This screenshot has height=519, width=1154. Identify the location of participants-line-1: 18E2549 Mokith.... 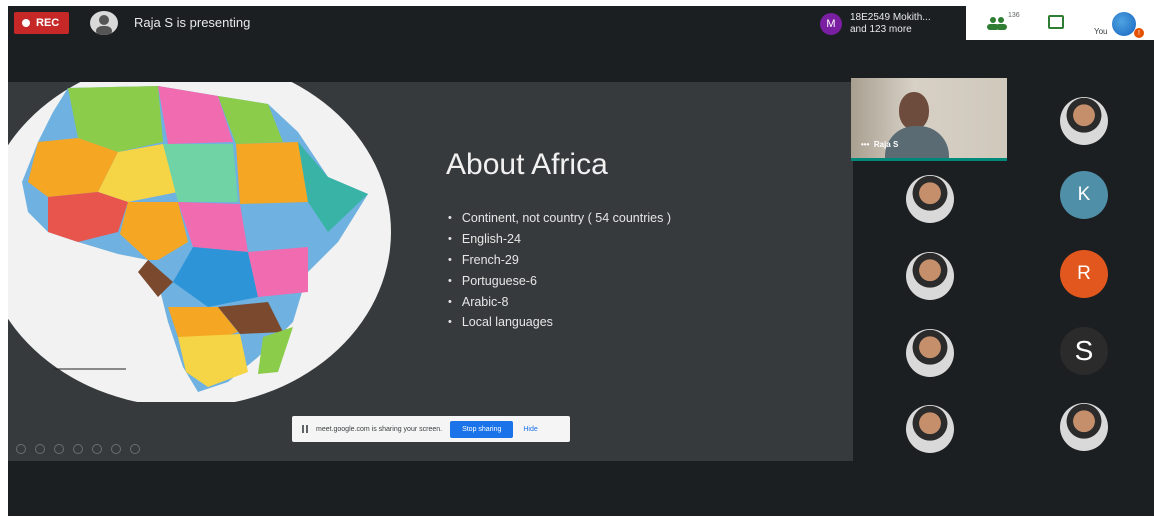
(890, 17).